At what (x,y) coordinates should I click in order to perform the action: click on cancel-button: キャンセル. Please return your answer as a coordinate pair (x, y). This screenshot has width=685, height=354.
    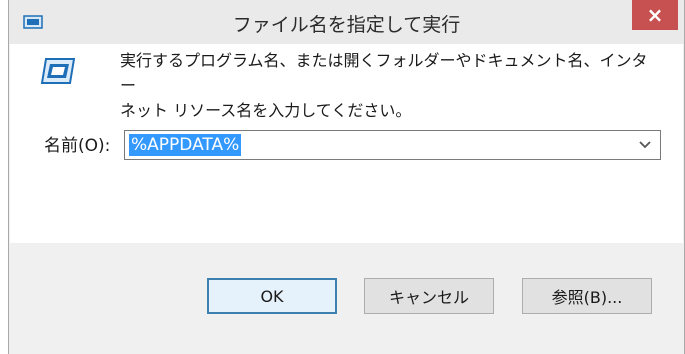
    Looking at the image, I should click on (429, 296).